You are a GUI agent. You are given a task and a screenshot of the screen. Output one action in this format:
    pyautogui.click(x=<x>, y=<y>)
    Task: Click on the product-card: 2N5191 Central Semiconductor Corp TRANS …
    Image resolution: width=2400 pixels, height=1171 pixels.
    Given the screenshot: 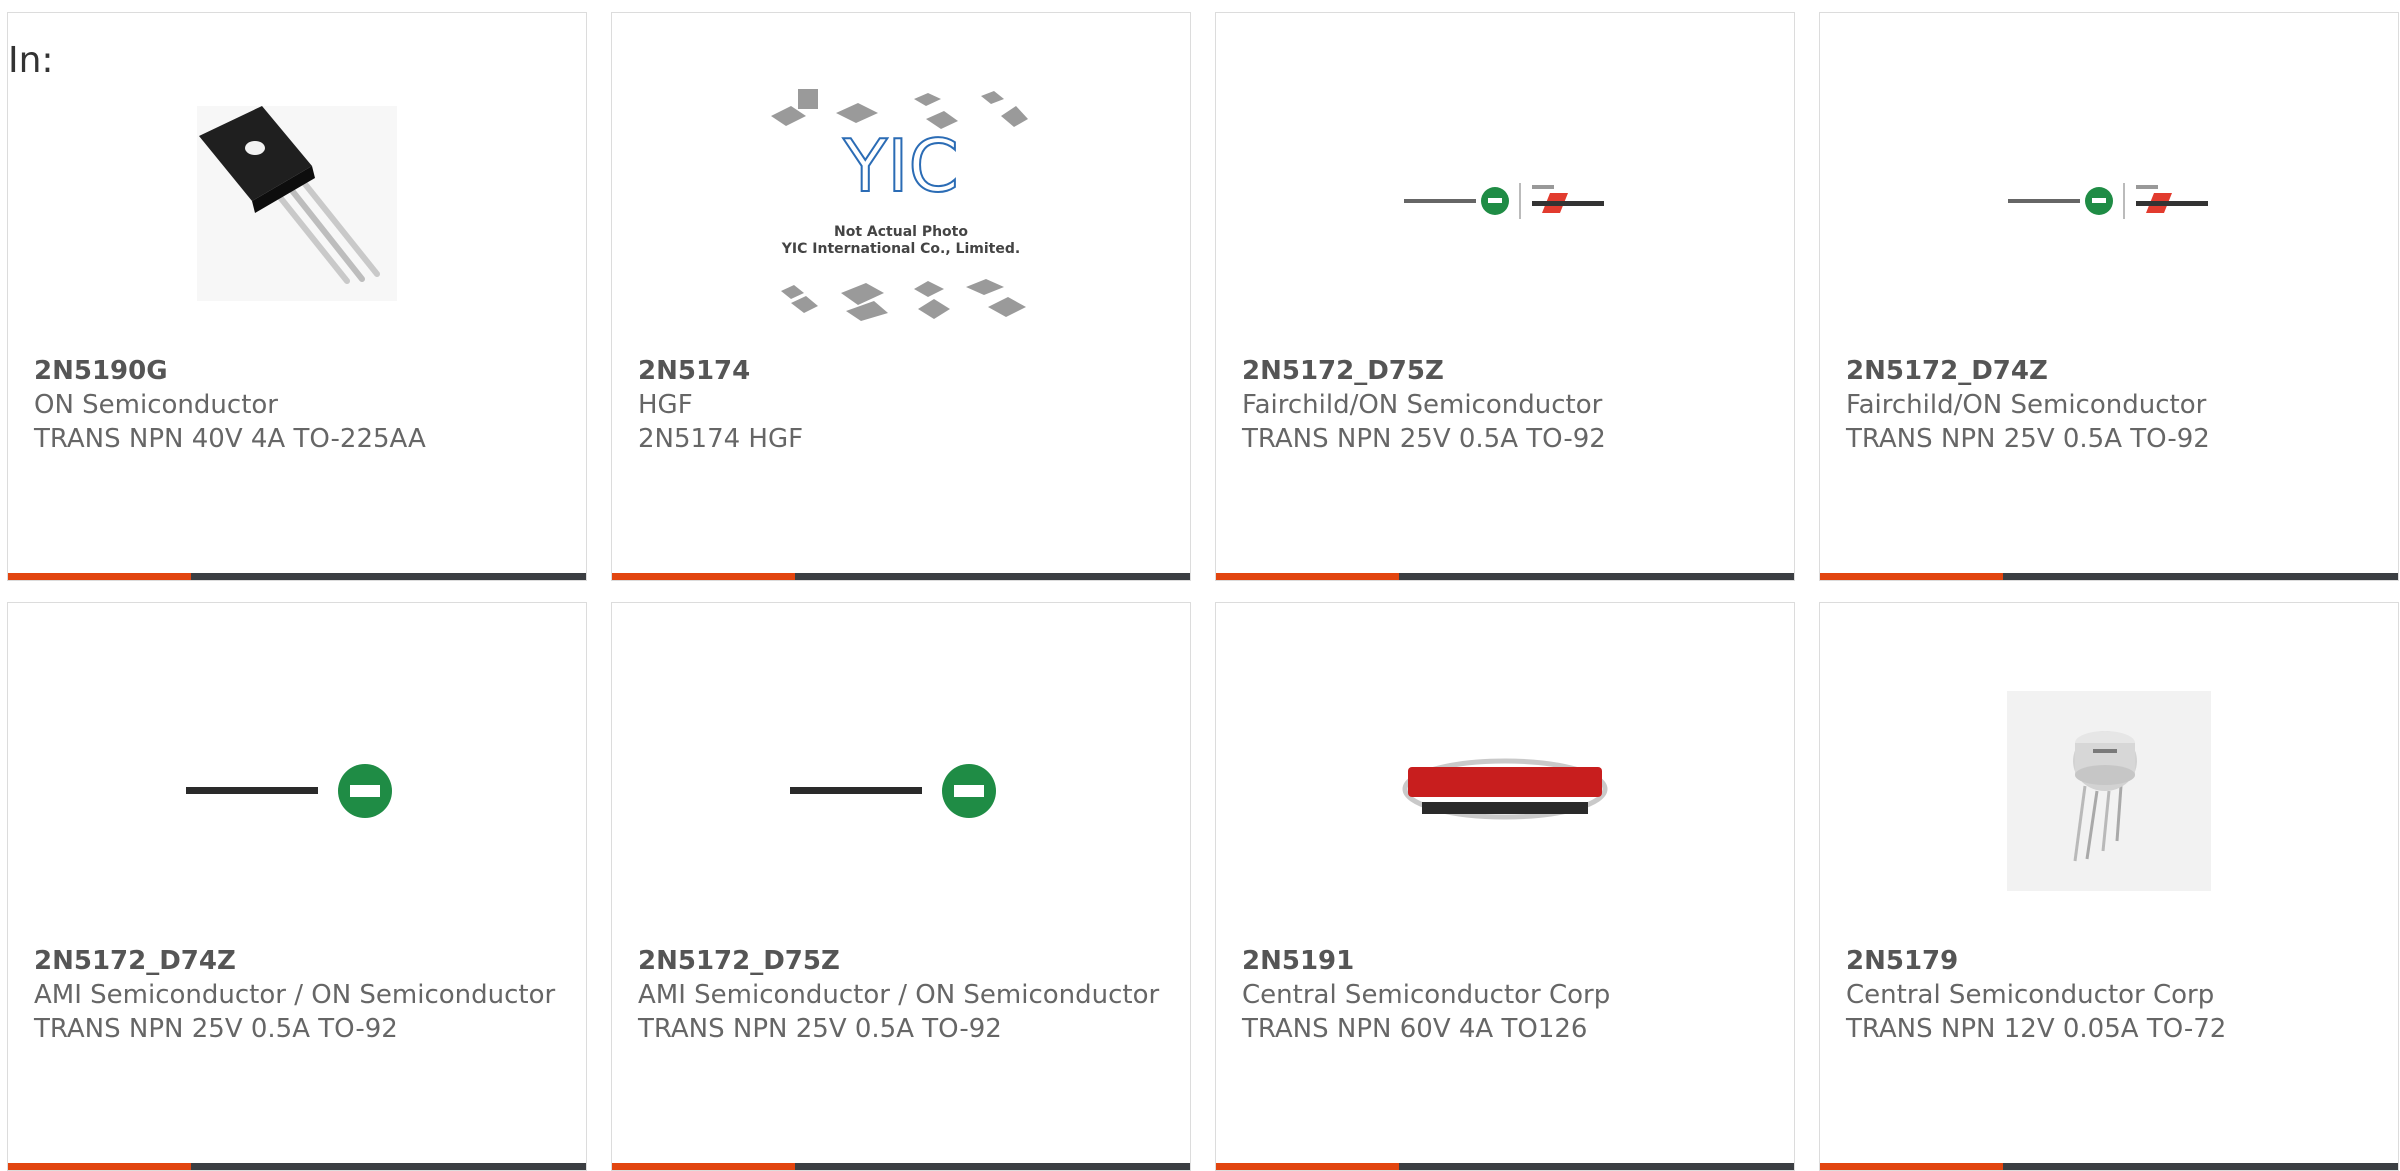 What is the action you would take?
    pyautogui.click(x=1505, y=886)
    